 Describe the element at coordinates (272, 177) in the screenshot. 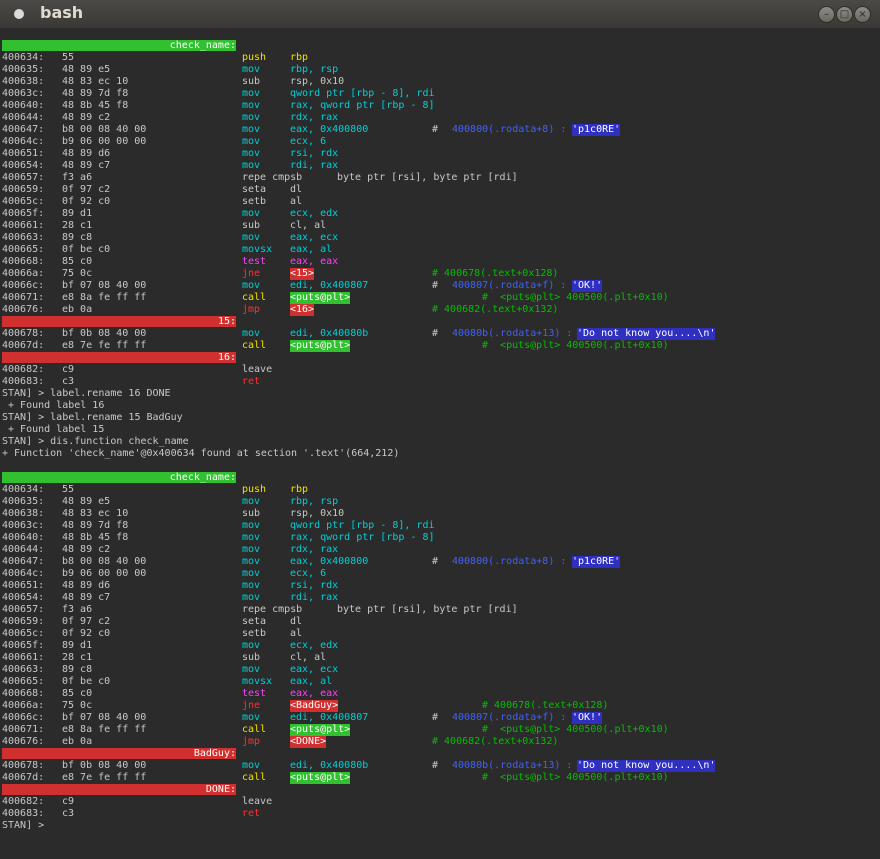

I see `mnemonic: repe cmpsb` at that location.